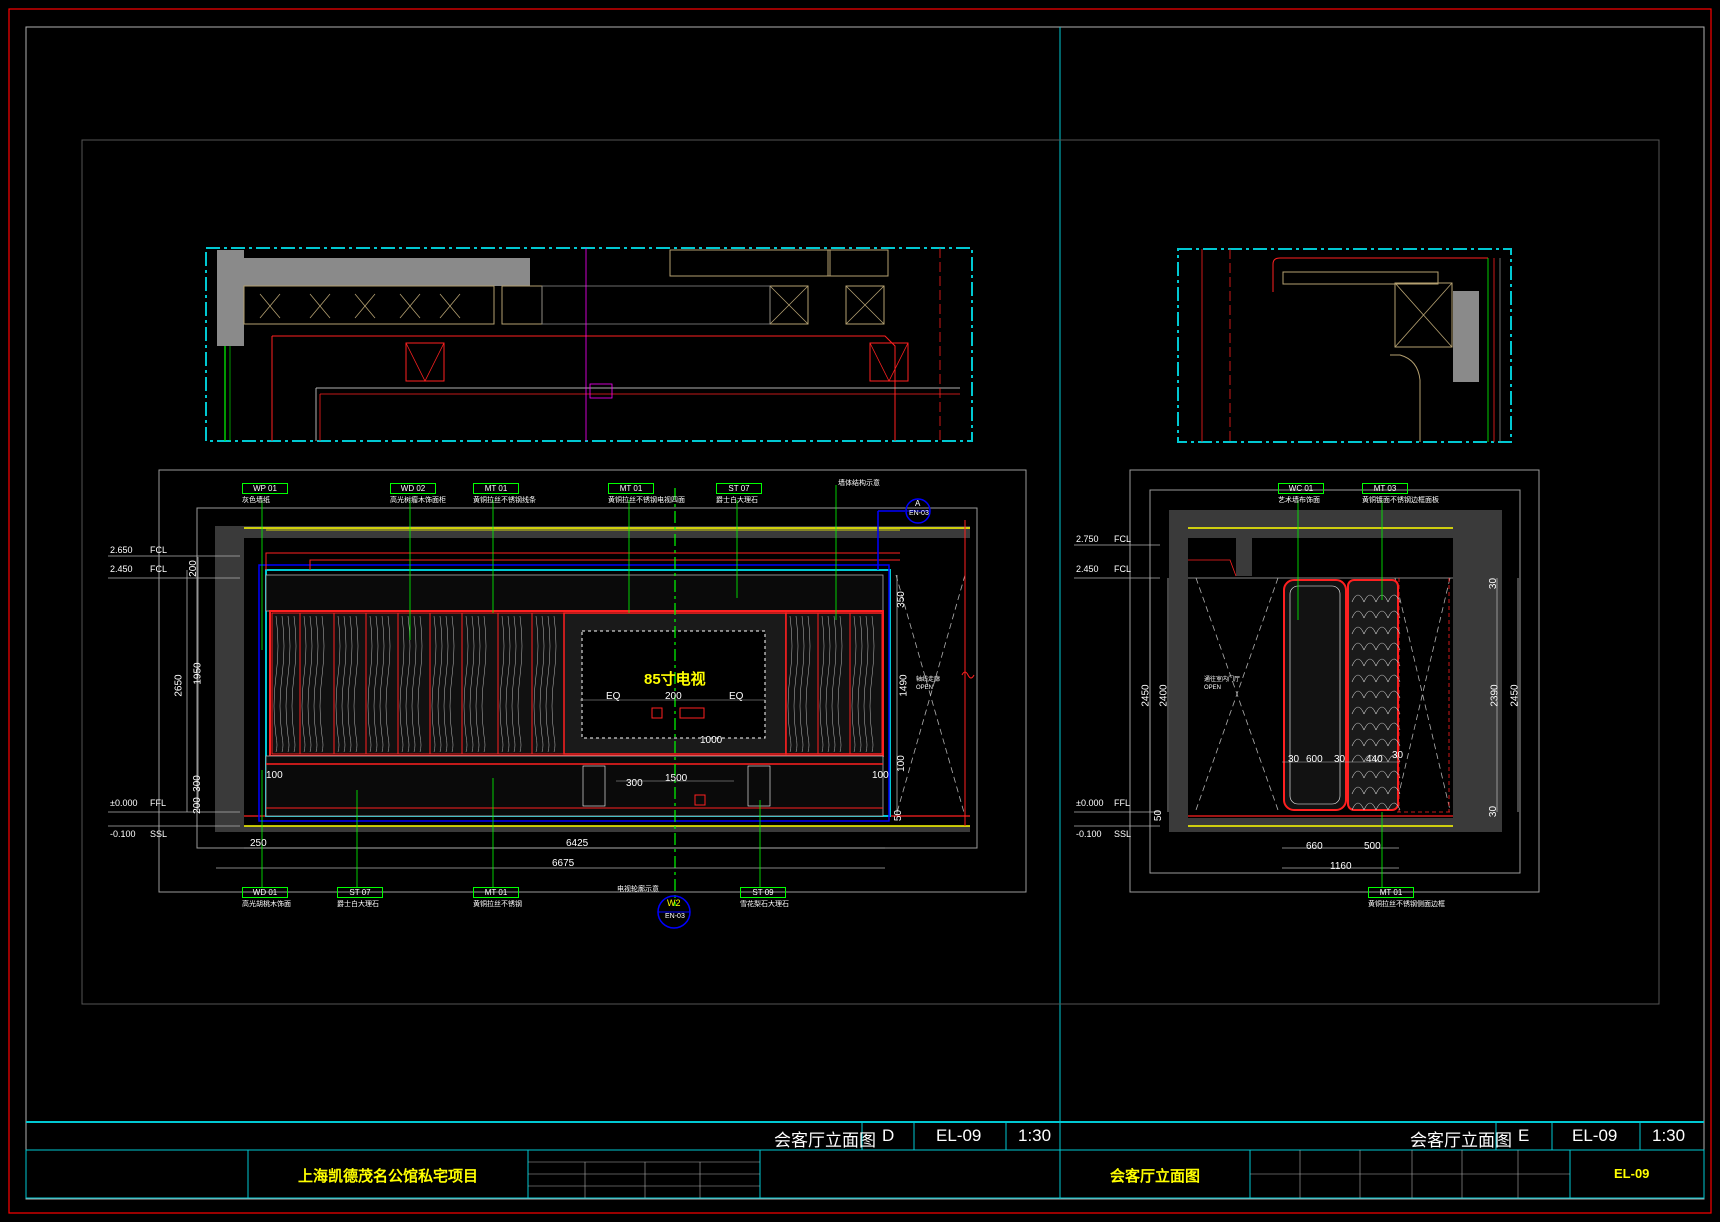 The width and height of the screenshot is (1720, 1222). Describe the element at coordinates (1494, 811) in the screenshot. I see `elevation-e-dims_right-3: 30` at that location.